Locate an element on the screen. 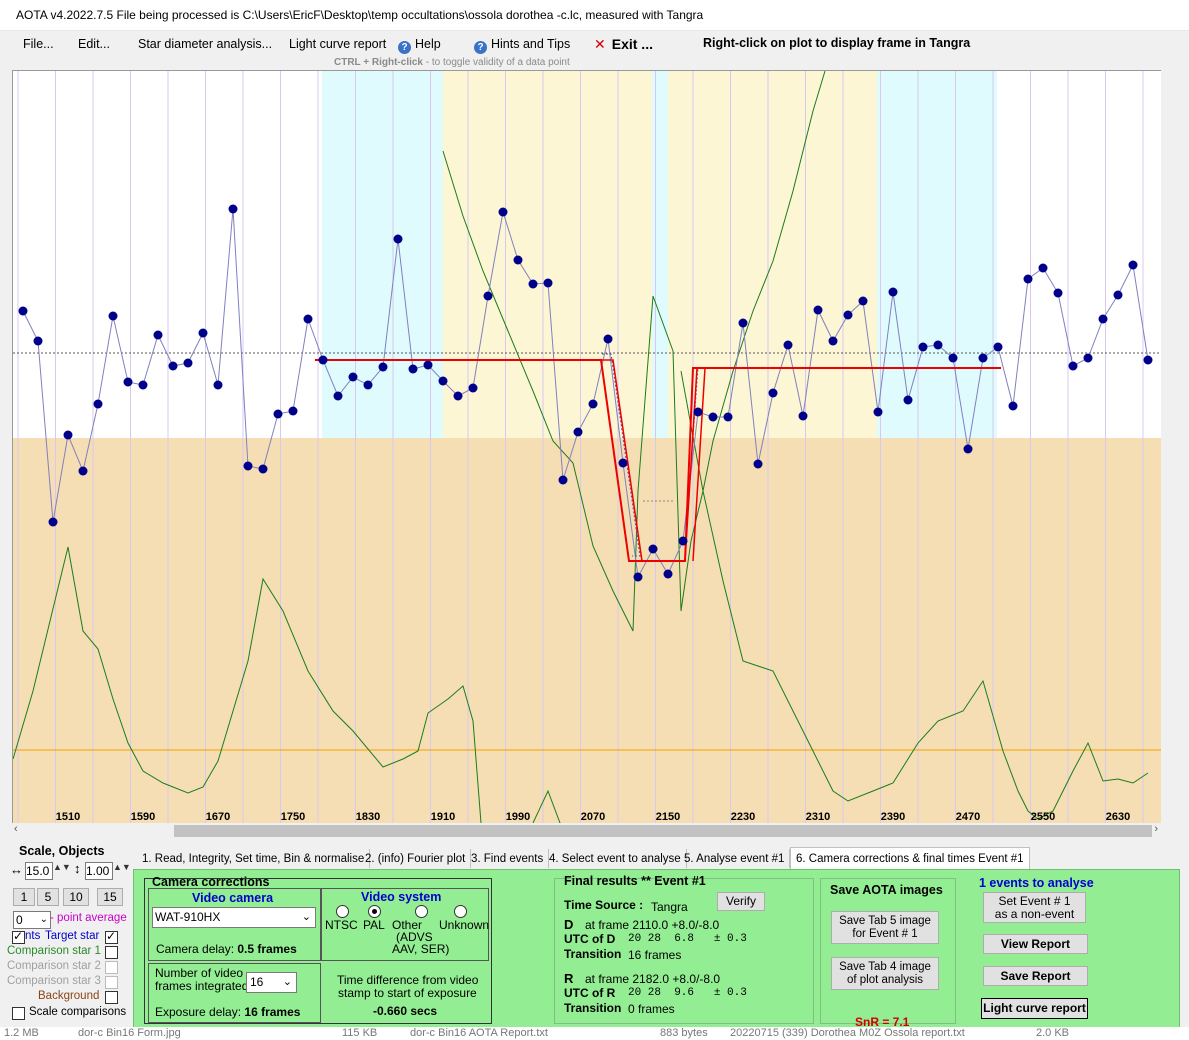  scroll-thumb is located at coordinates (663, 831).